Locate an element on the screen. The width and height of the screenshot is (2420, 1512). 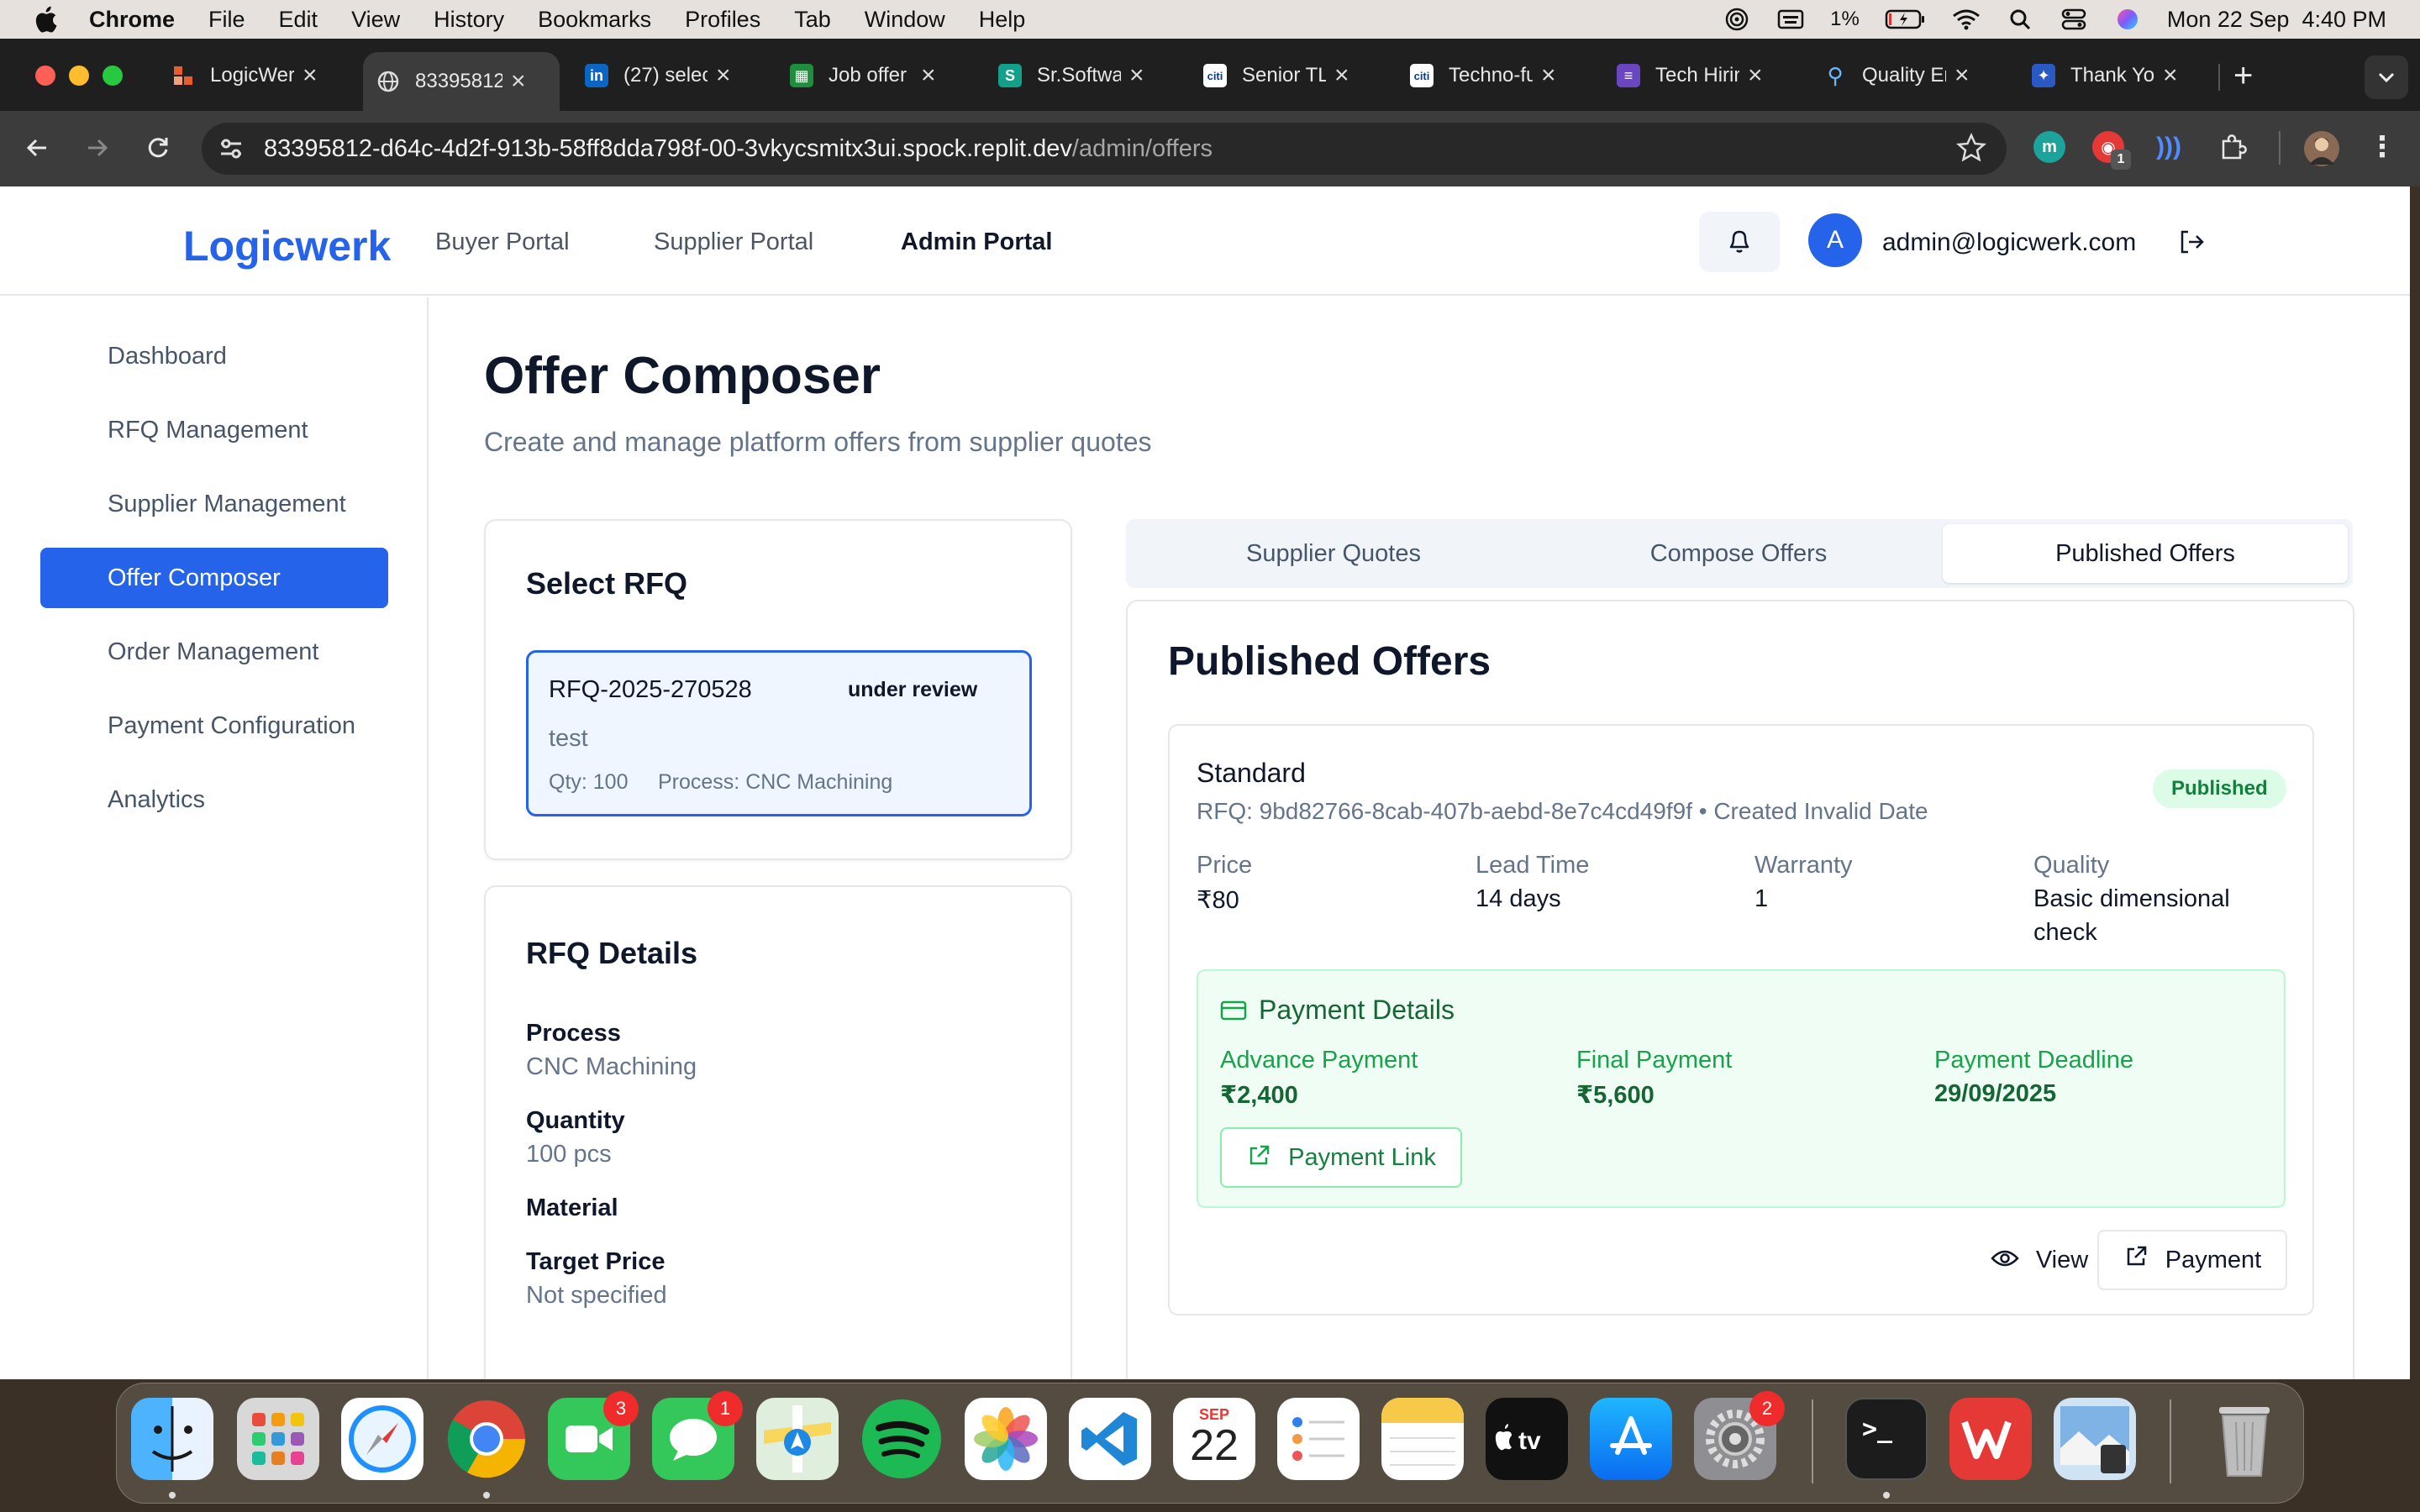
menu-view: View is located at coordinates (375, 20).